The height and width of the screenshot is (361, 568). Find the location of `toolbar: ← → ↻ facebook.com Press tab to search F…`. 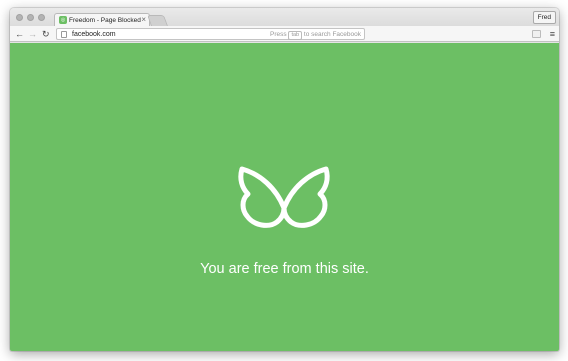

toolbar: ← → ↻ facebook.com Press tab to search F… is located at coordinates (284, 34).